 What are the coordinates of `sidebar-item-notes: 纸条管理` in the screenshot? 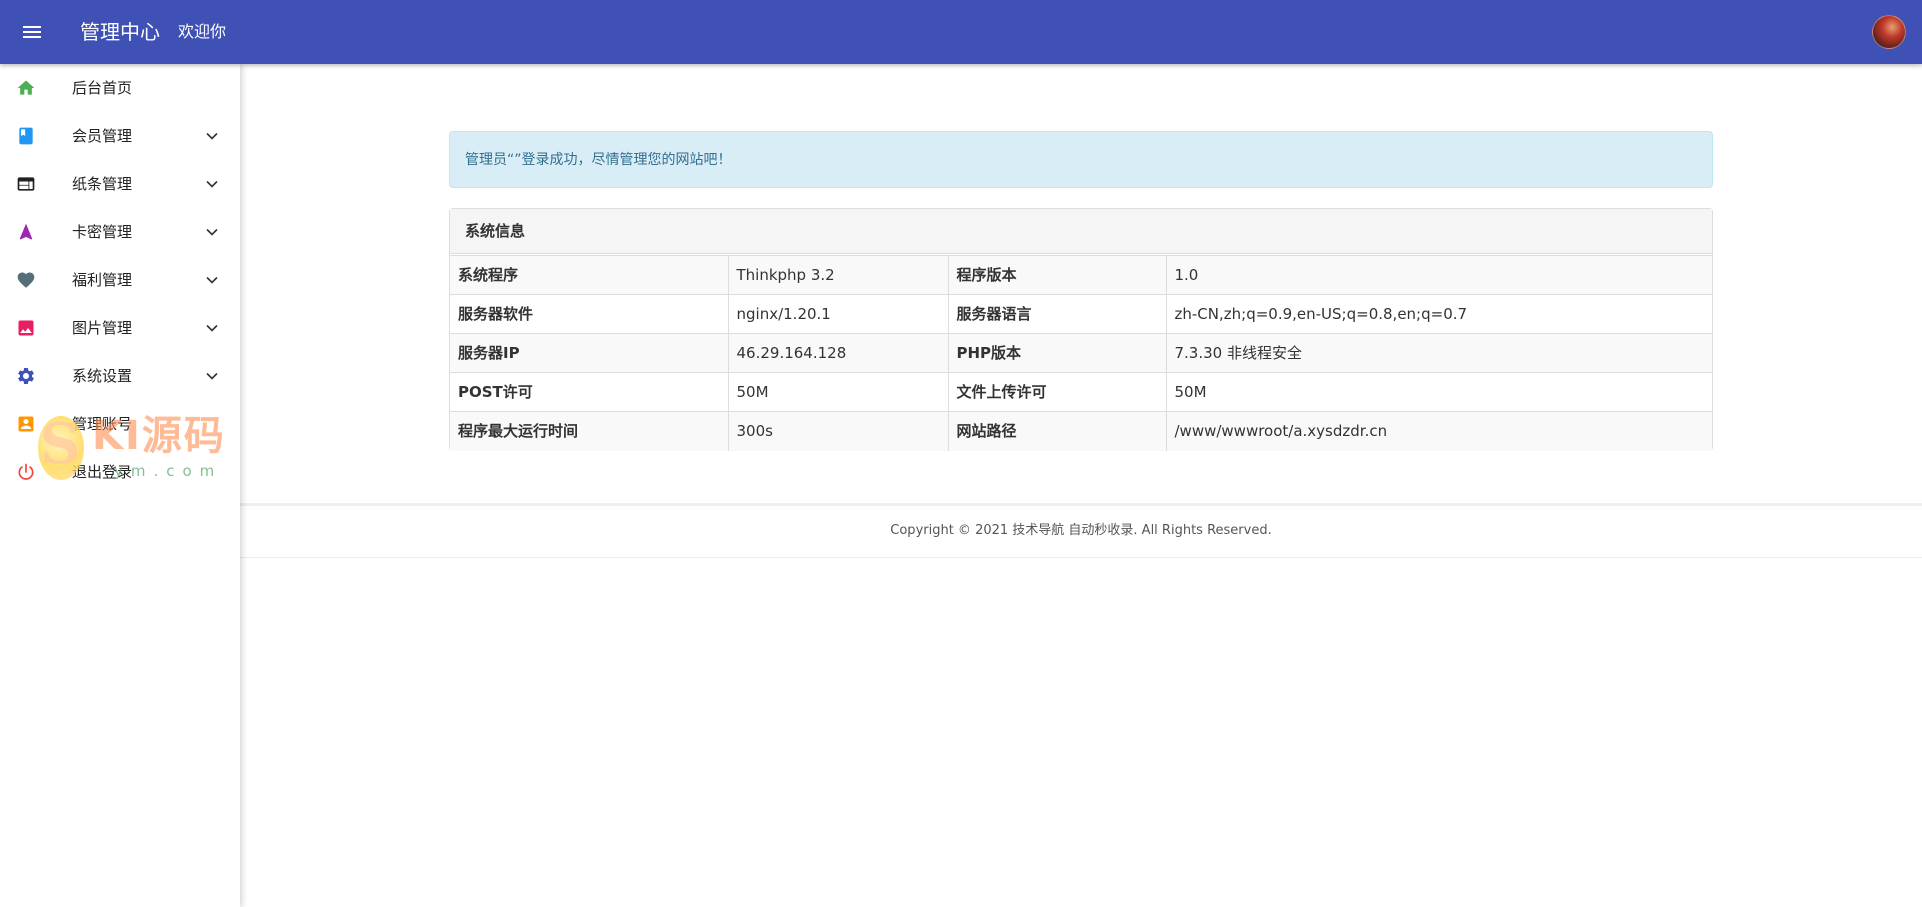 It's located at (120, 184).